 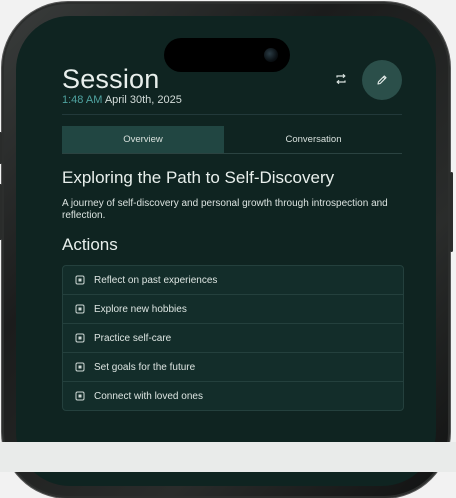 I want to click on action-item: Practice self-care, so click(x=233, y=338).